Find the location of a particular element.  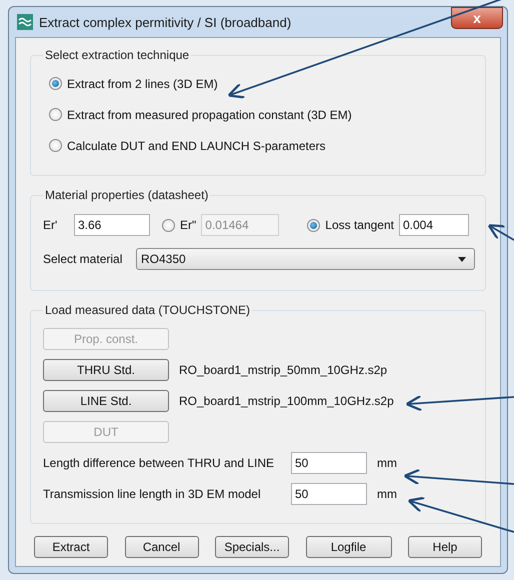

radio-label: Calculate DUT and END LAUNCH S-parameters is located at coordinates (196, 145).